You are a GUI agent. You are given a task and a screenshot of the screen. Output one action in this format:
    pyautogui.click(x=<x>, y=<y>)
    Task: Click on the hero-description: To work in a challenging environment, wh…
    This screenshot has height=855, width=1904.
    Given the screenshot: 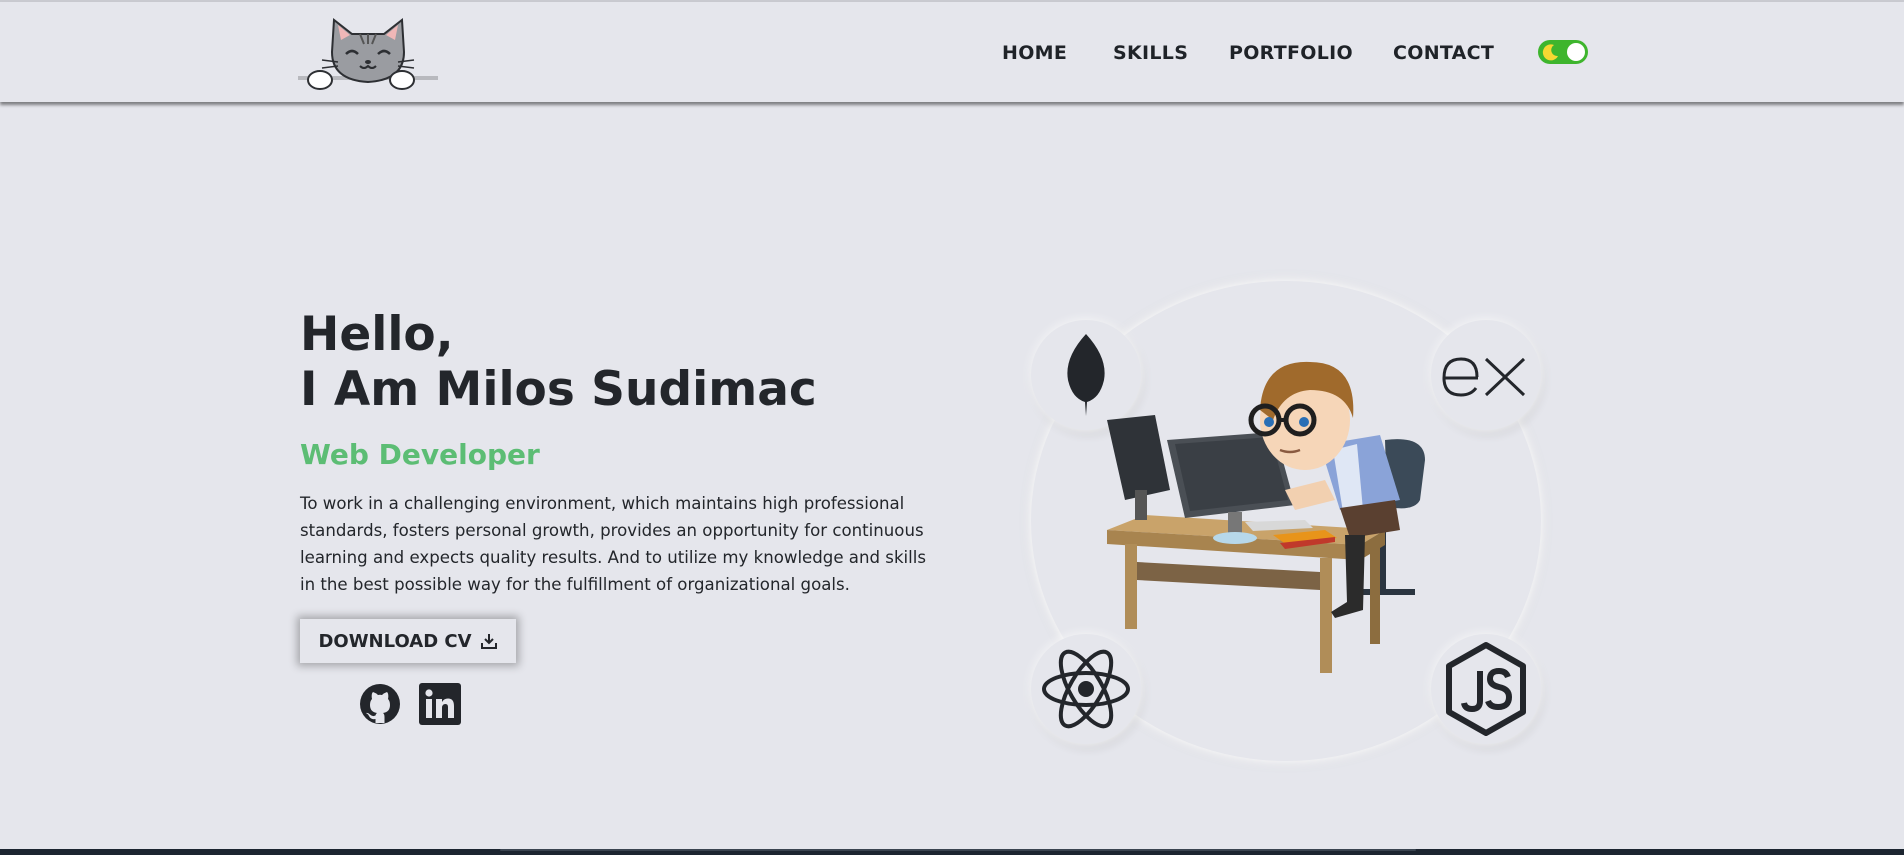 What is the action you would take?
    pyautogui.click(x=613, y=544)
    